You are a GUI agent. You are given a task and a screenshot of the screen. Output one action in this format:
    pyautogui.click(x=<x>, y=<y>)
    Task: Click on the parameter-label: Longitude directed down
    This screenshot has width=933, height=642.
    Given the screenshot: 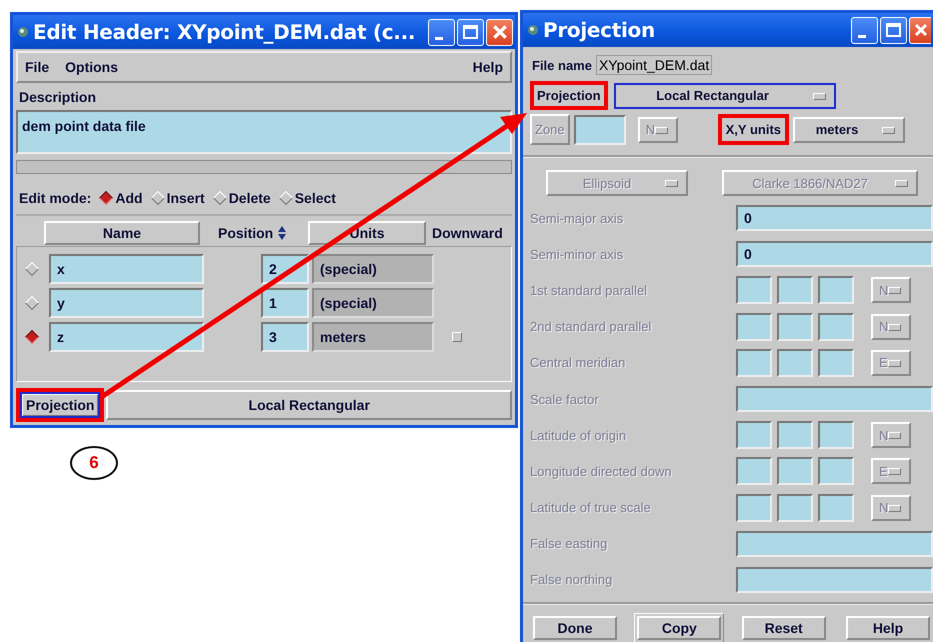 What is the action you would take?
    pyautogui.click(x=601, y=471)
    